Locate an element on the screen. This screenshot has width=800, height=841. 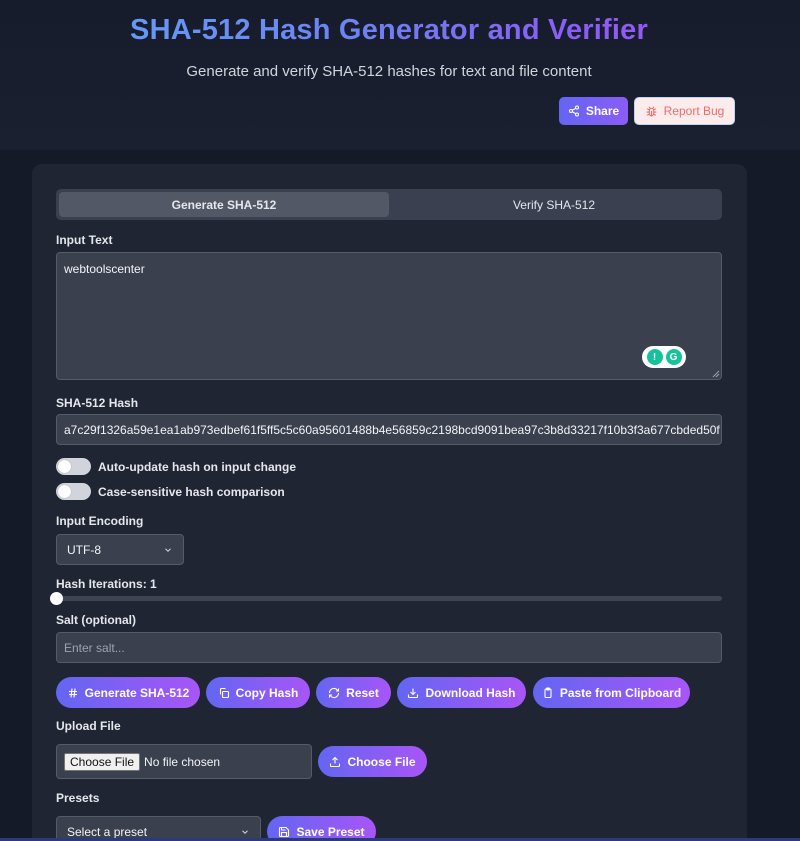
download-label: Download Hash is located at coordinates (470, 692).